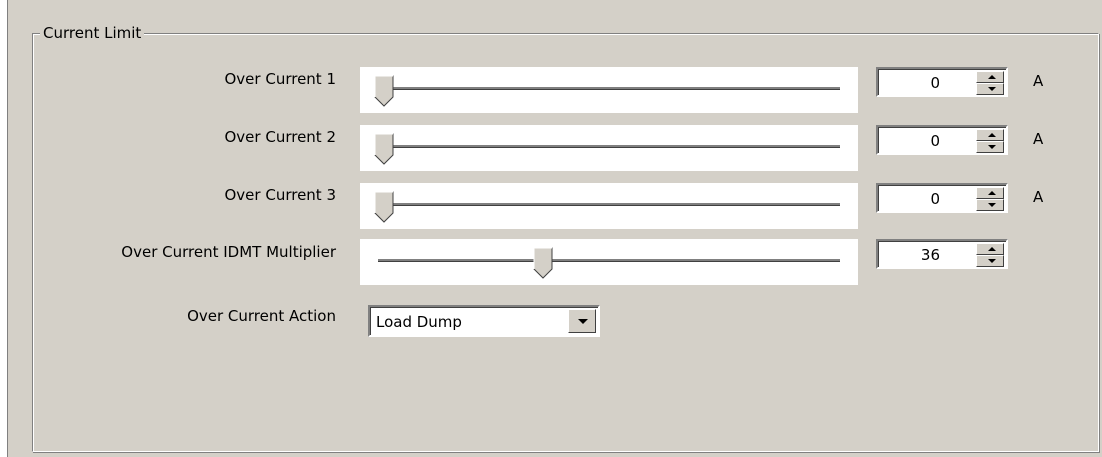 This screenshot has height=457, width=1102. I want to click on over-current-1-label: Over Current 1, so click(280, 79).